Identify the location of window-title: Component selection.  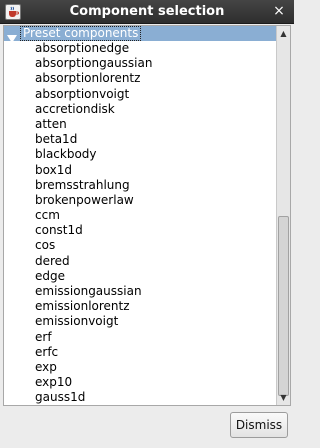
(147, 11).